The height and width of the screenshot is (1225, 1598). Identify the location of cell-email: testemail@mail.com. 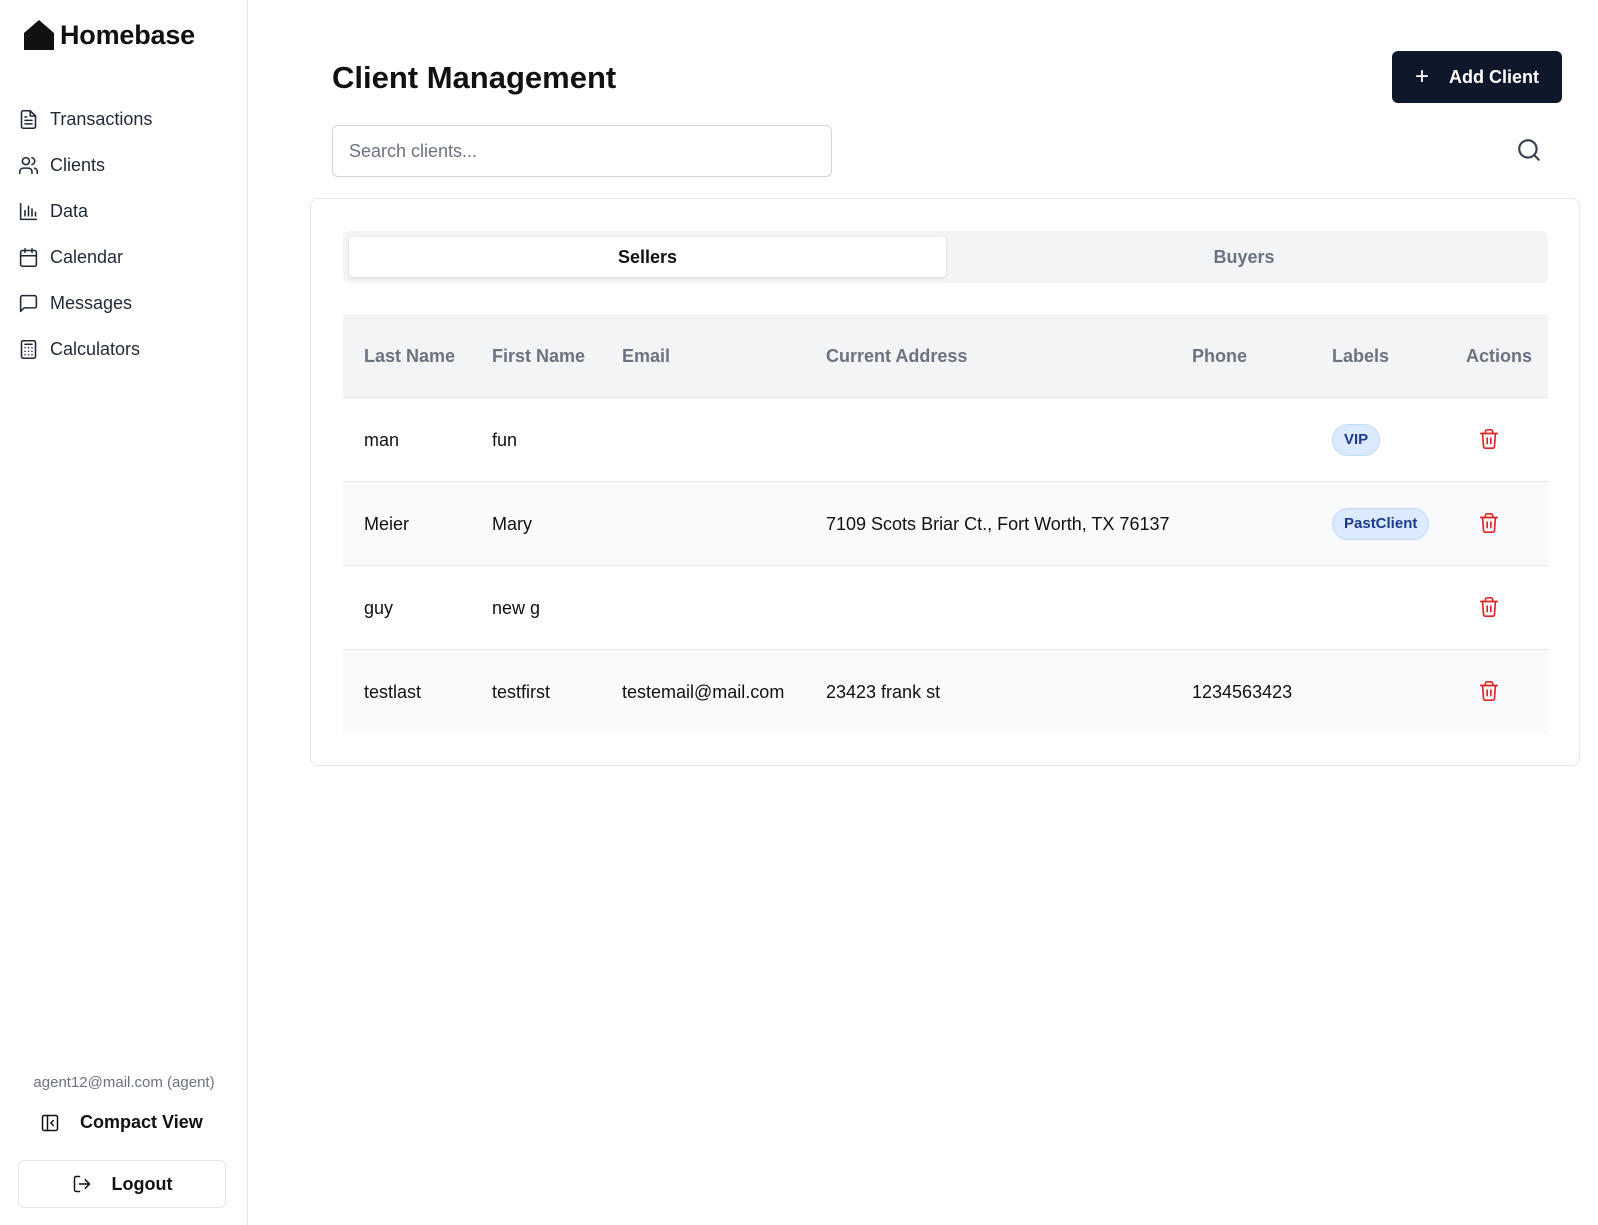
(703, 692).